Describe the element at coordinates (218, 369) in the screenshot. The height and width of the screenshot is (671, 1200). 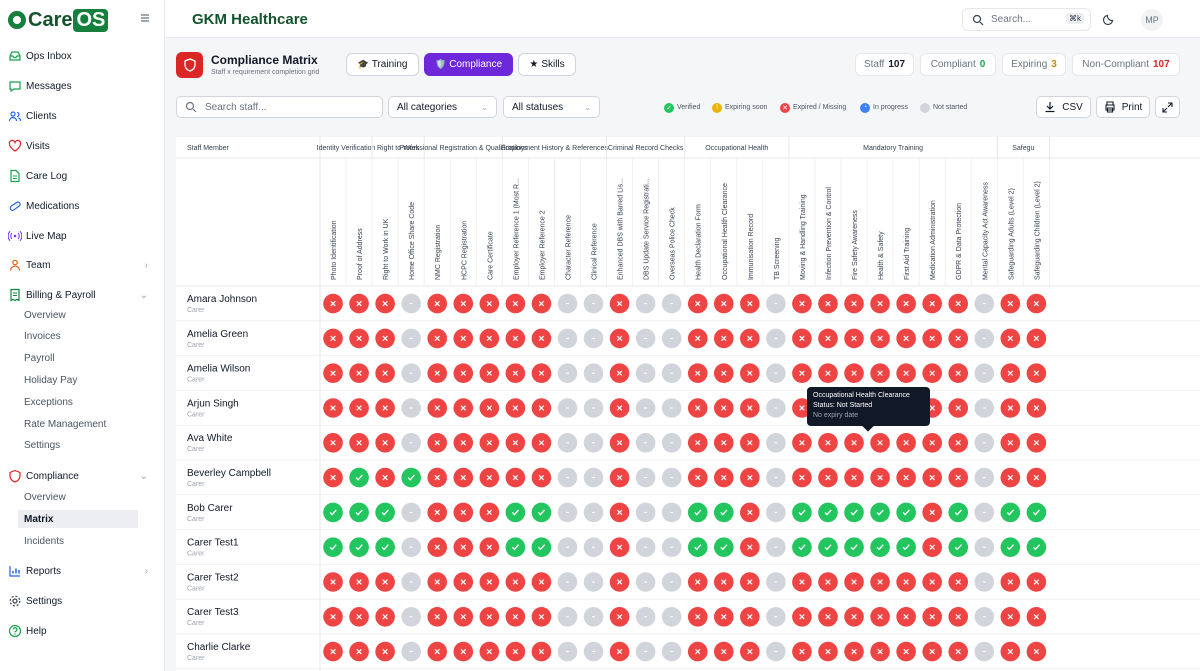
I see `staff-name: Amelia Wilson` at that location.